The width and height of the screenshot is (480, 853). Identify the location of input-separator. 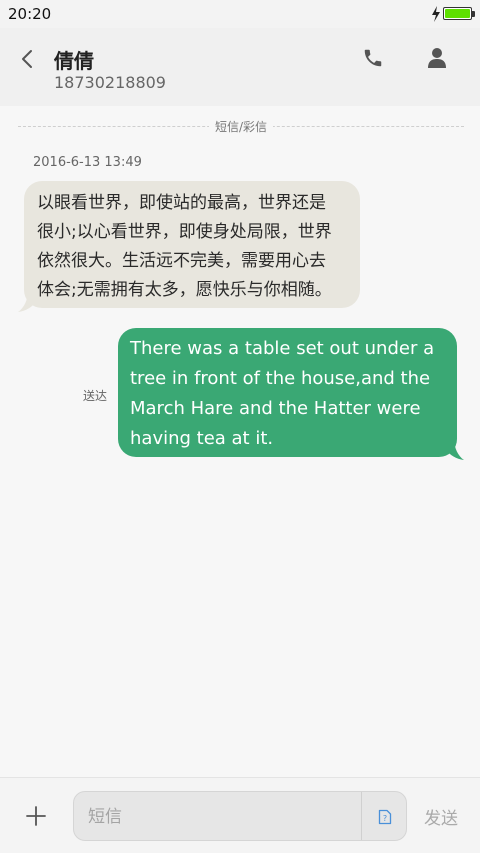
(361, 816).